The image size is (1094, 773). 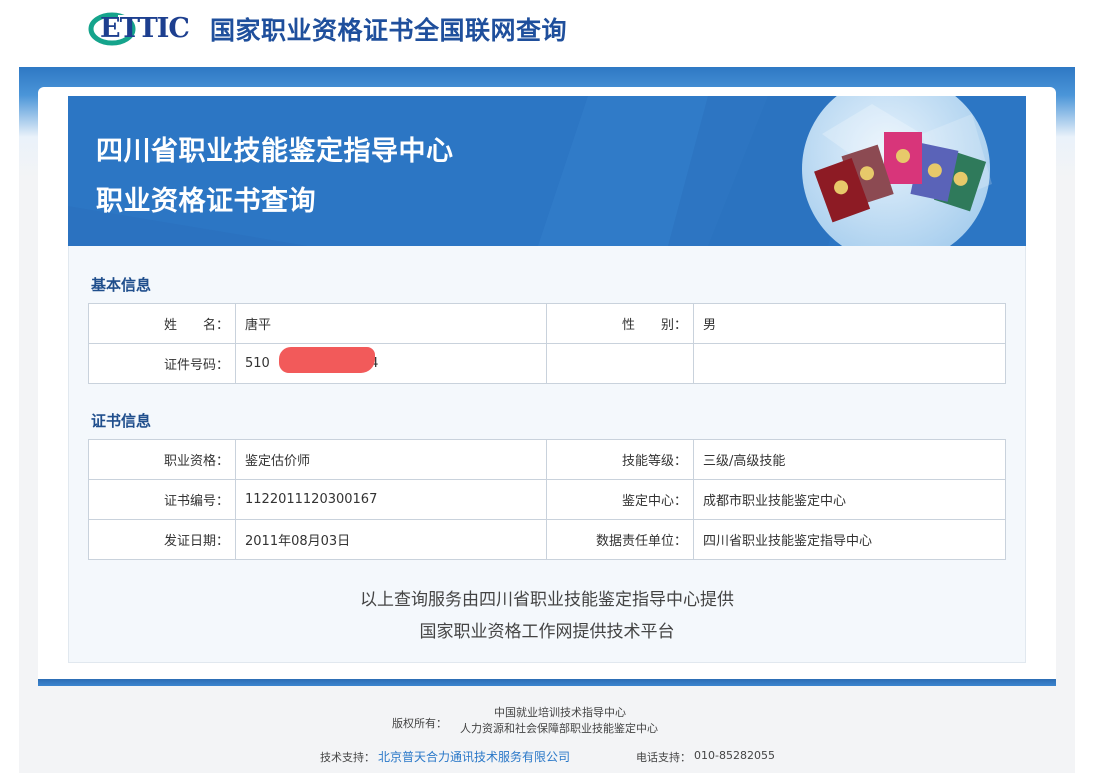 I want to click on banner-subtitle: 职业资格证书查询, so click(x=206, y=201).